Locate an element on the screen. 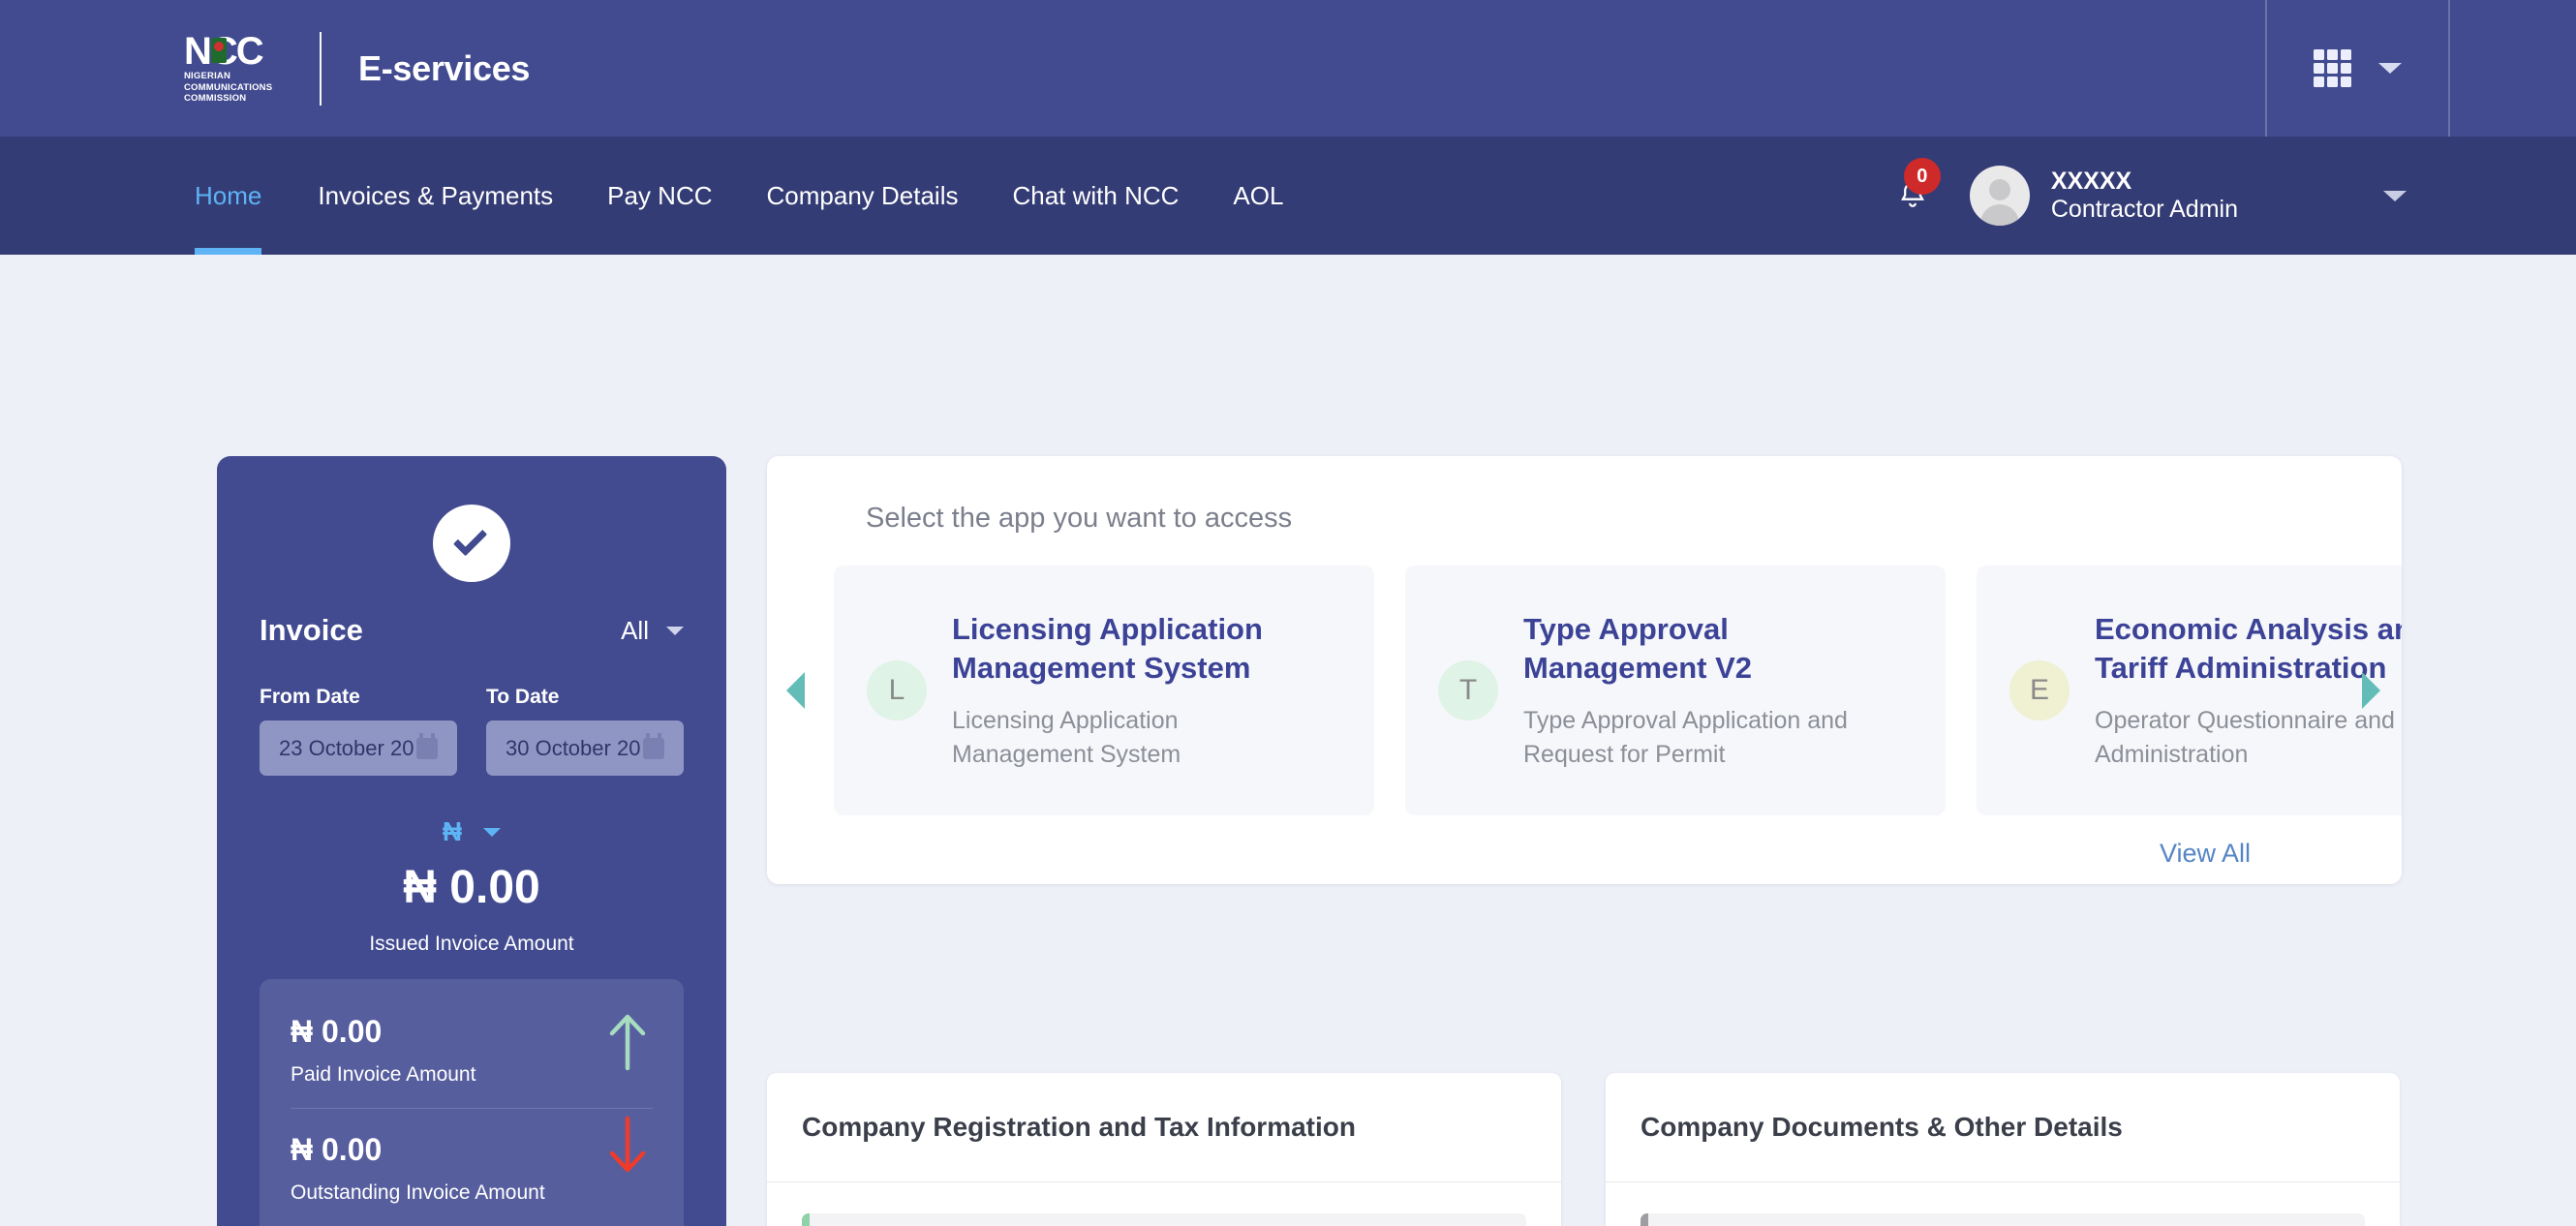 Image resolution: width=2576 pixels, height=1226 pixels. apps-switcher-button is located at coordinates (2357, 68).